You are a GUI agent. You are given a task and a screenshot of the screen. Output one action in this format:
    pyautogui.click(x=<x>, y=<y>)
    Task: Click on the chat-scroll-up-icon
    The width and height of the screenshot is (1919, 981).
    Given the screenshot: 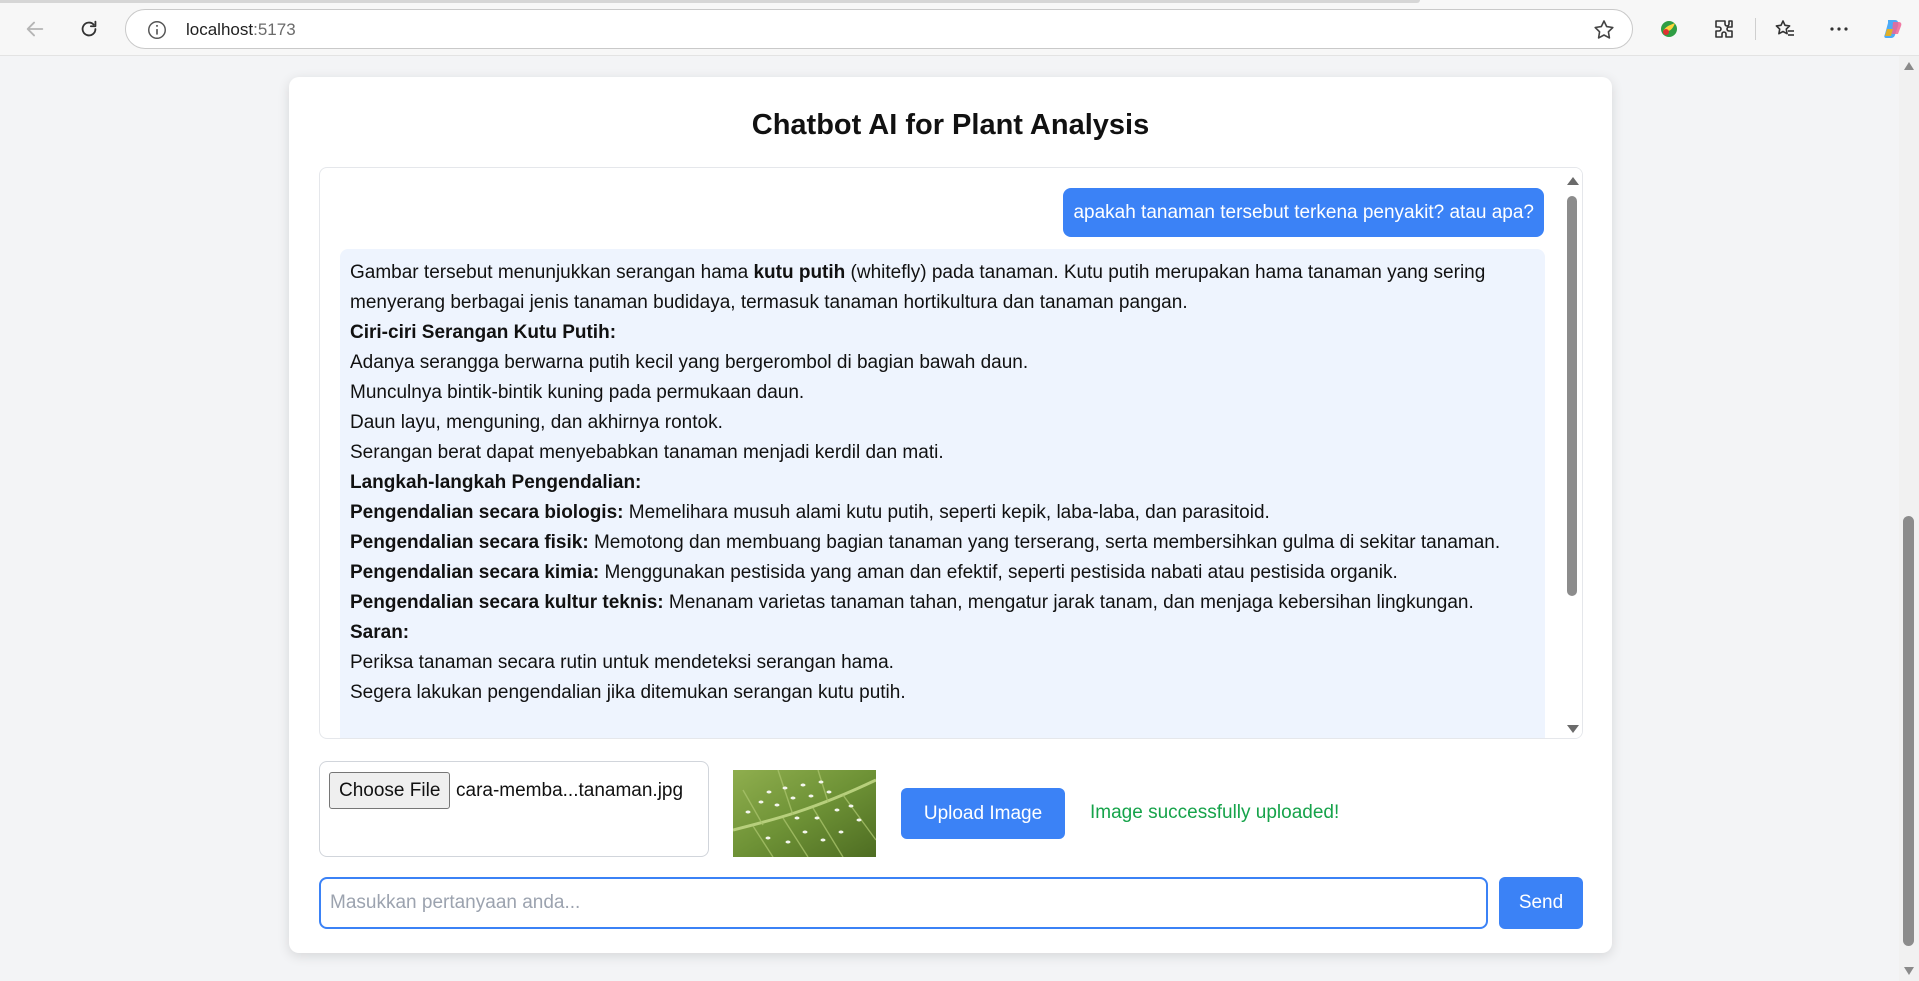 What is the action you would take?
    pyautogui.click(x=1573, y=181)
    